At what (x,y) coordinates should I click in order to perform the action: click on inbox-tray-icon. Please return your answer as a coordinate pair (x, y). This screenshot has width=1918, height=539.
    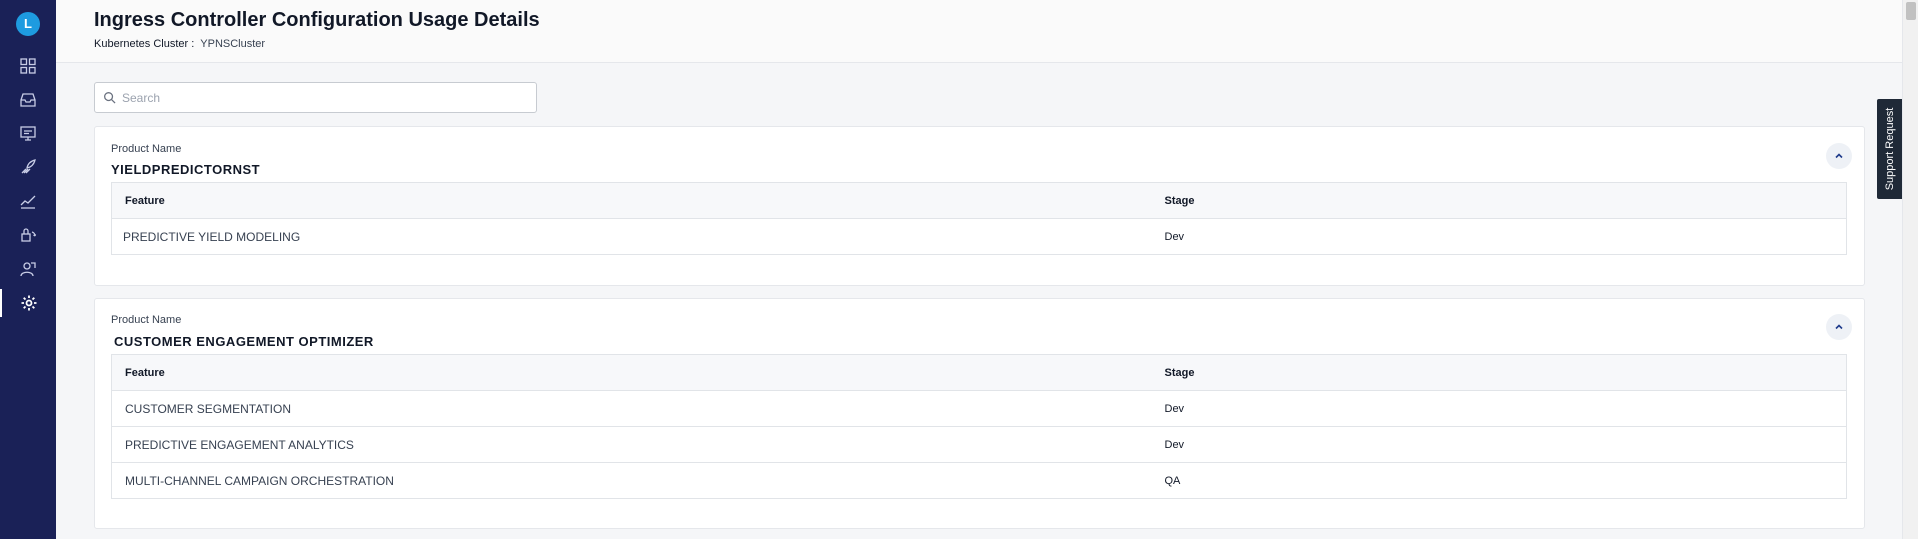
    Looking at the image, I should click on (28, 100).